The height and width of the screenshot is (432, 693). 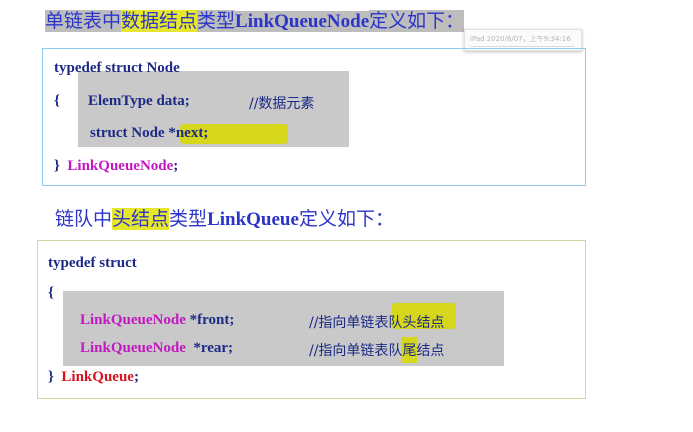 What do you see at coordinates (129, 133) in the screenshot?
I see `code-text: struct Node` at bounding box center [129, 133].